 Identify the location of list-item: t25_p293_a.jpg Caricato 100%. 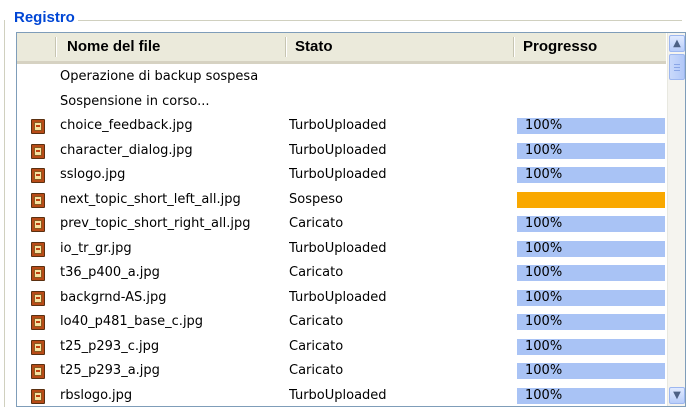
(341, 371).